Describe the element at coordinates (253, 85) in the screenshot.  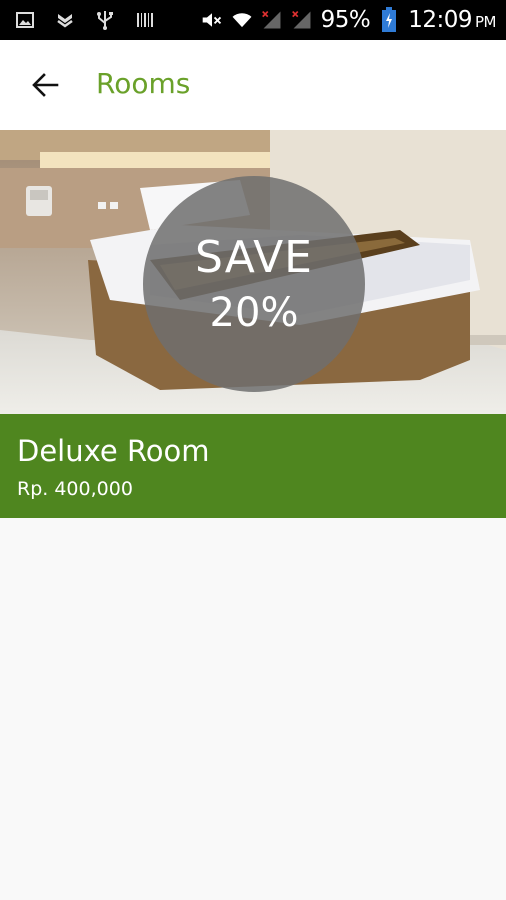
I see `app-bar: Rooms` at that location.